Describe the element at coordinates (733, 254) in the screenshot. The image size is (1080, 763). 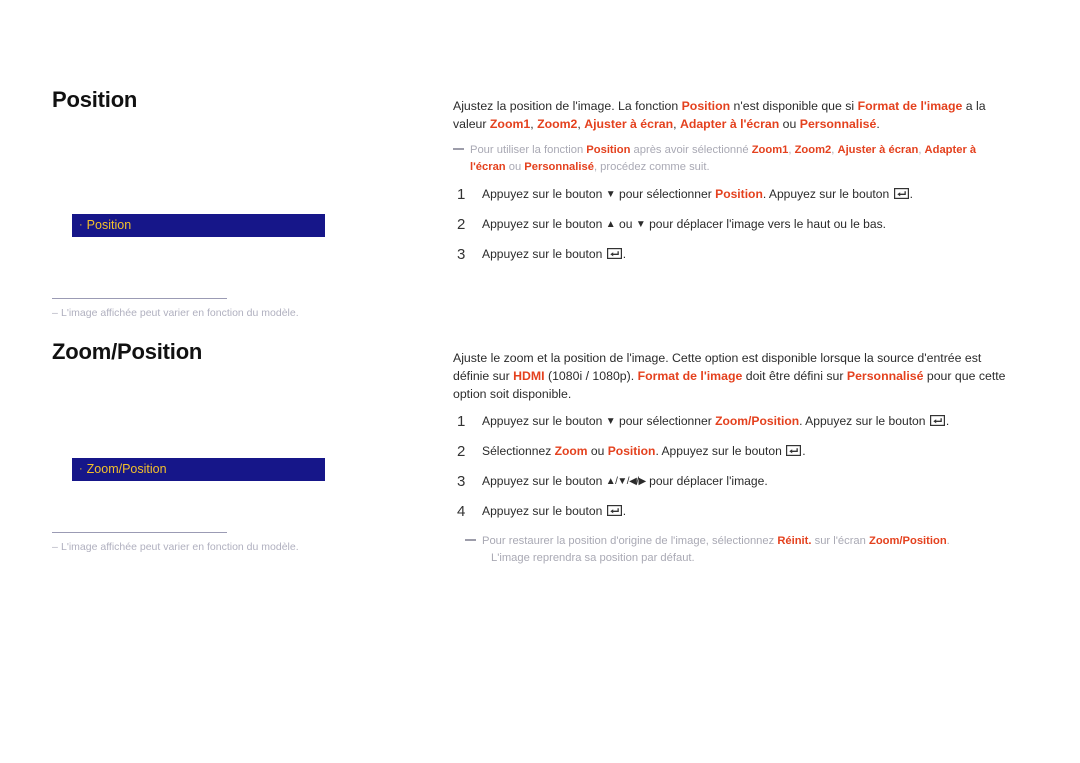
I see `step-item: 3 Appuyez sur le bouton .` at that location.